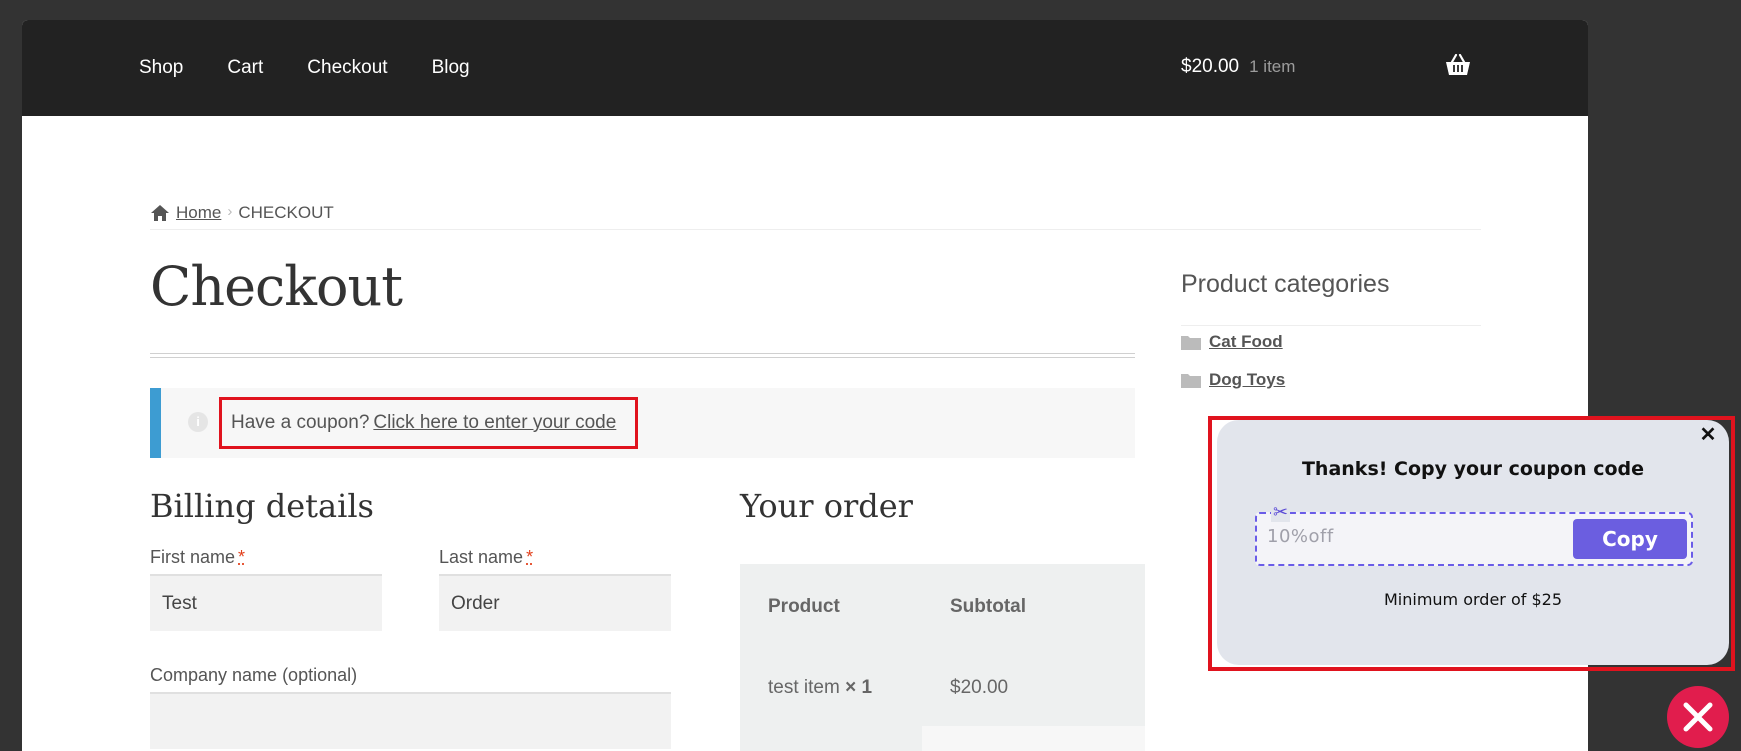 The width and height of the screenshot is (1741, 751). I want to click on scissors-icon: ✂, so click(1281, 512).